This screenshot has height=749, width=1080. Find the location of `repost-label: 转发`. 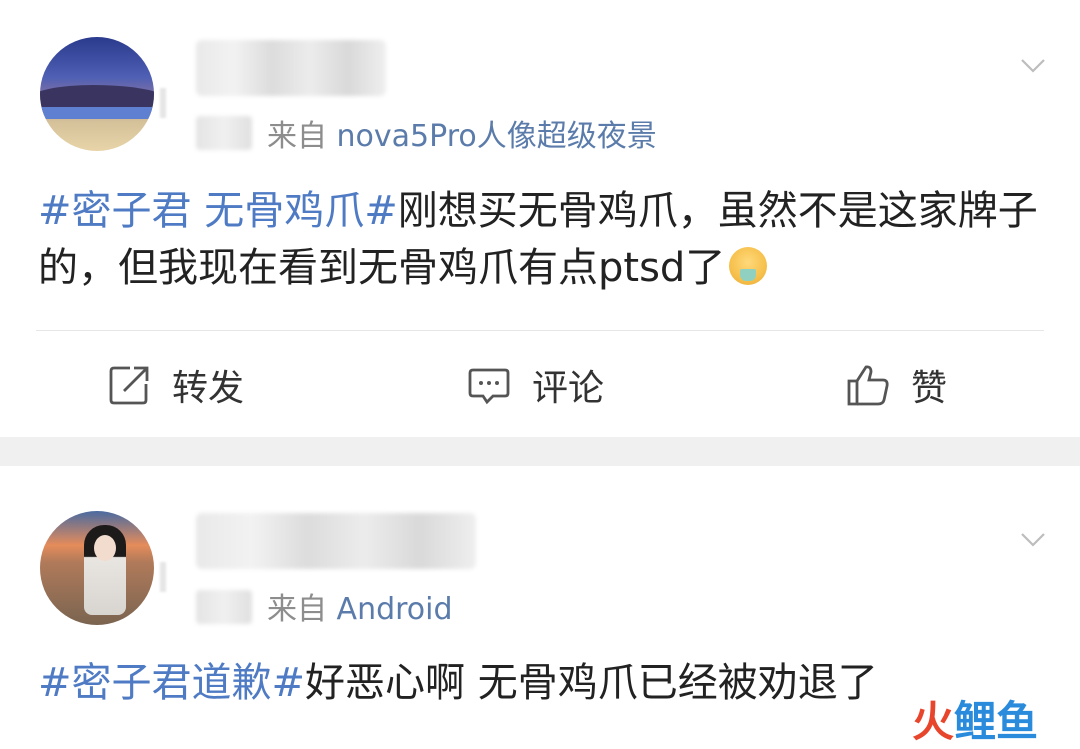

repost-label: 转发 is located at coordinates (208, 388).